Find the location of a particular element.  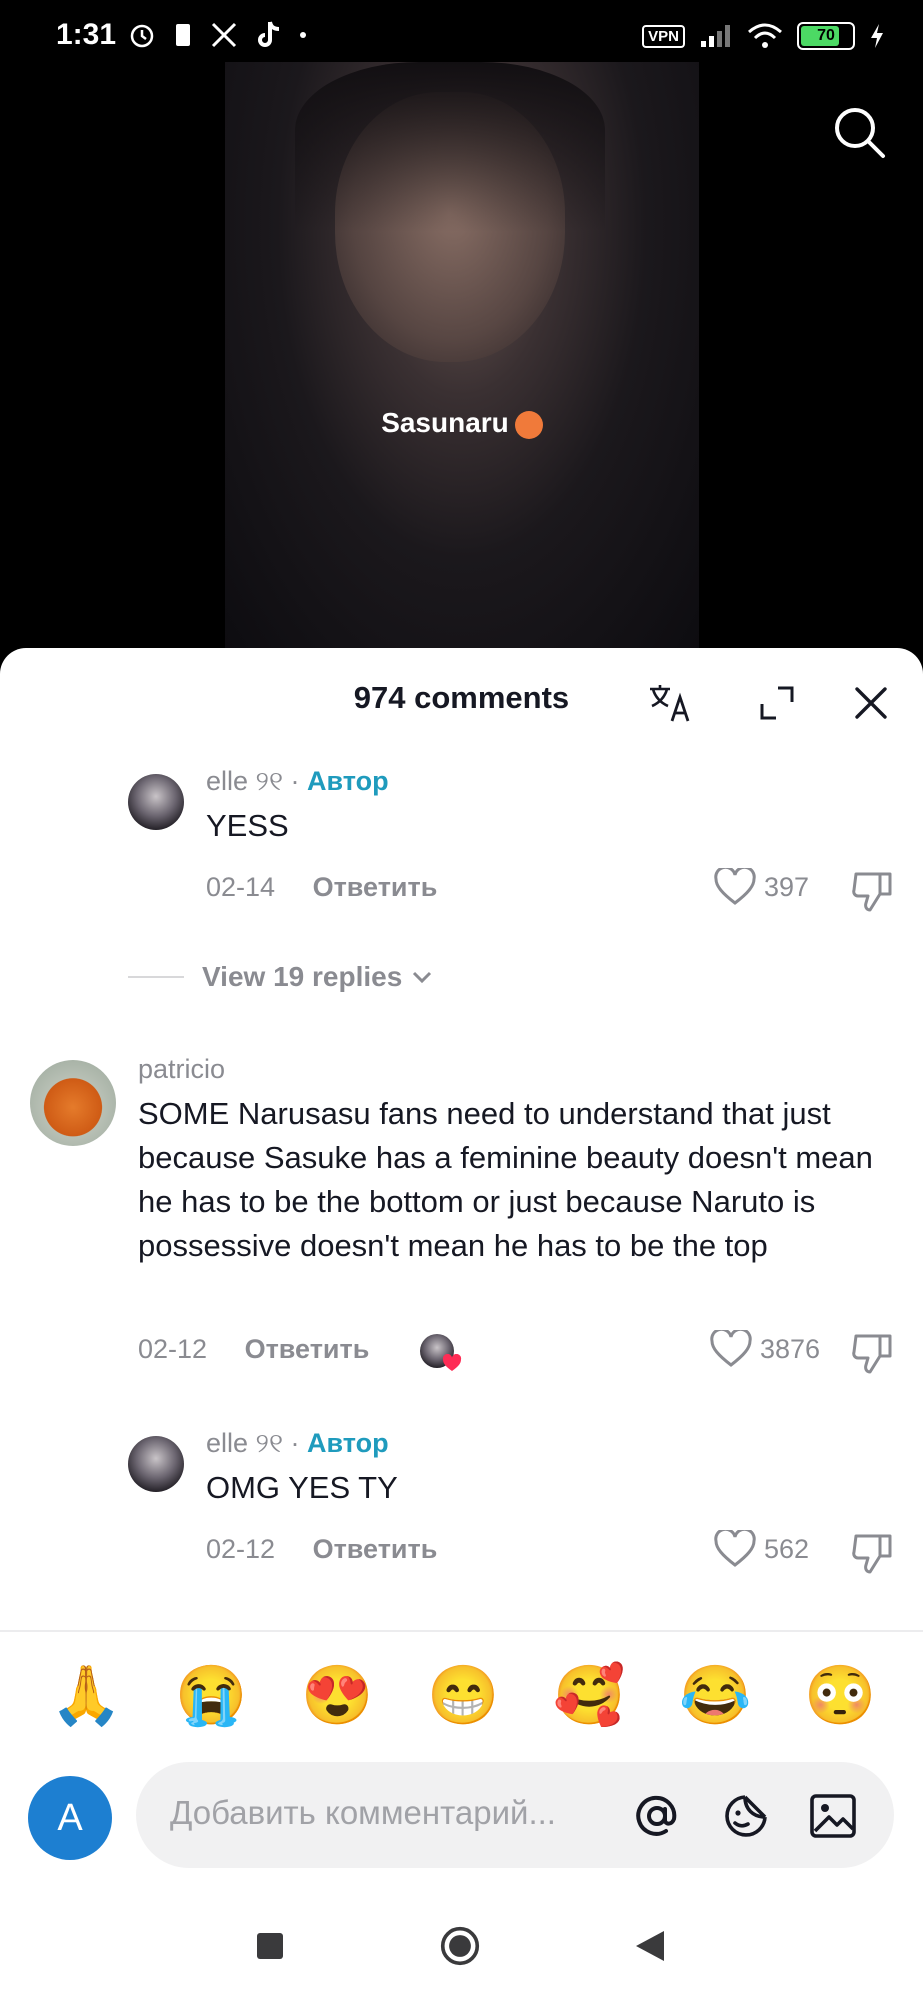

circle-icon is located at coordinates (460, 1946).